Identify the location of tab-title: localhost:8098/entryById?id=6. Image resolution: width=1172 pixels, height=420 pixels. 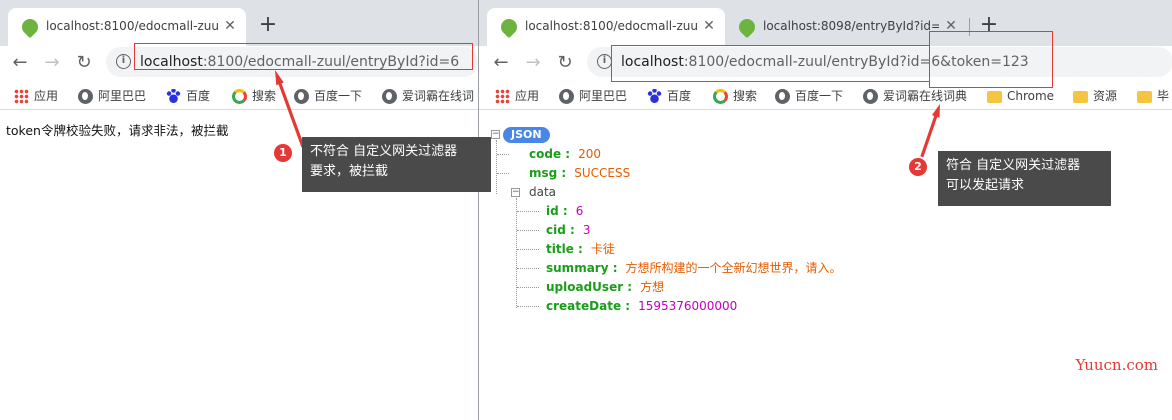
(851, 26).